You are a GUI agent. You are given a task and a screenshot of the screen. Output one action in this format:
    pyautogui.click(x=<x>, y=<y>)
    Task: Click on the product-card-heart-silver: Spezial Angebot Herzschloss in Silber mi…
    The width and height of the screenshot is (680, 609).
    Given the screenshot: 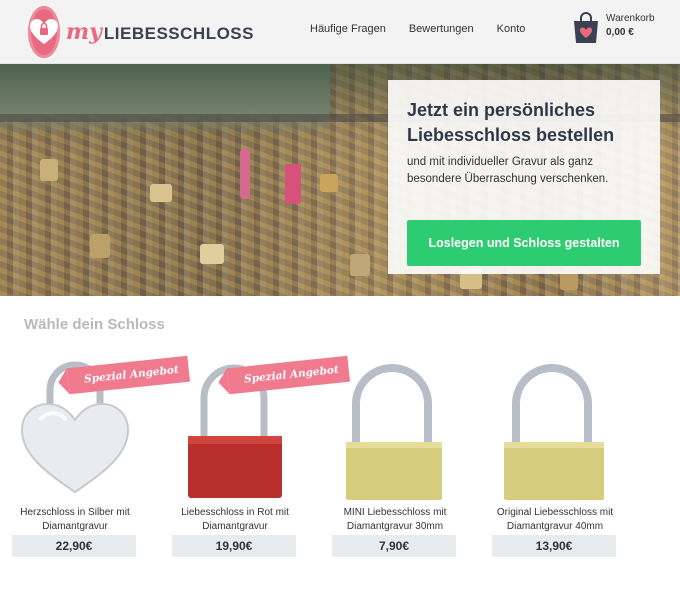 What is the action you would take?
    pyautogui.click(x=95, y=455)
    